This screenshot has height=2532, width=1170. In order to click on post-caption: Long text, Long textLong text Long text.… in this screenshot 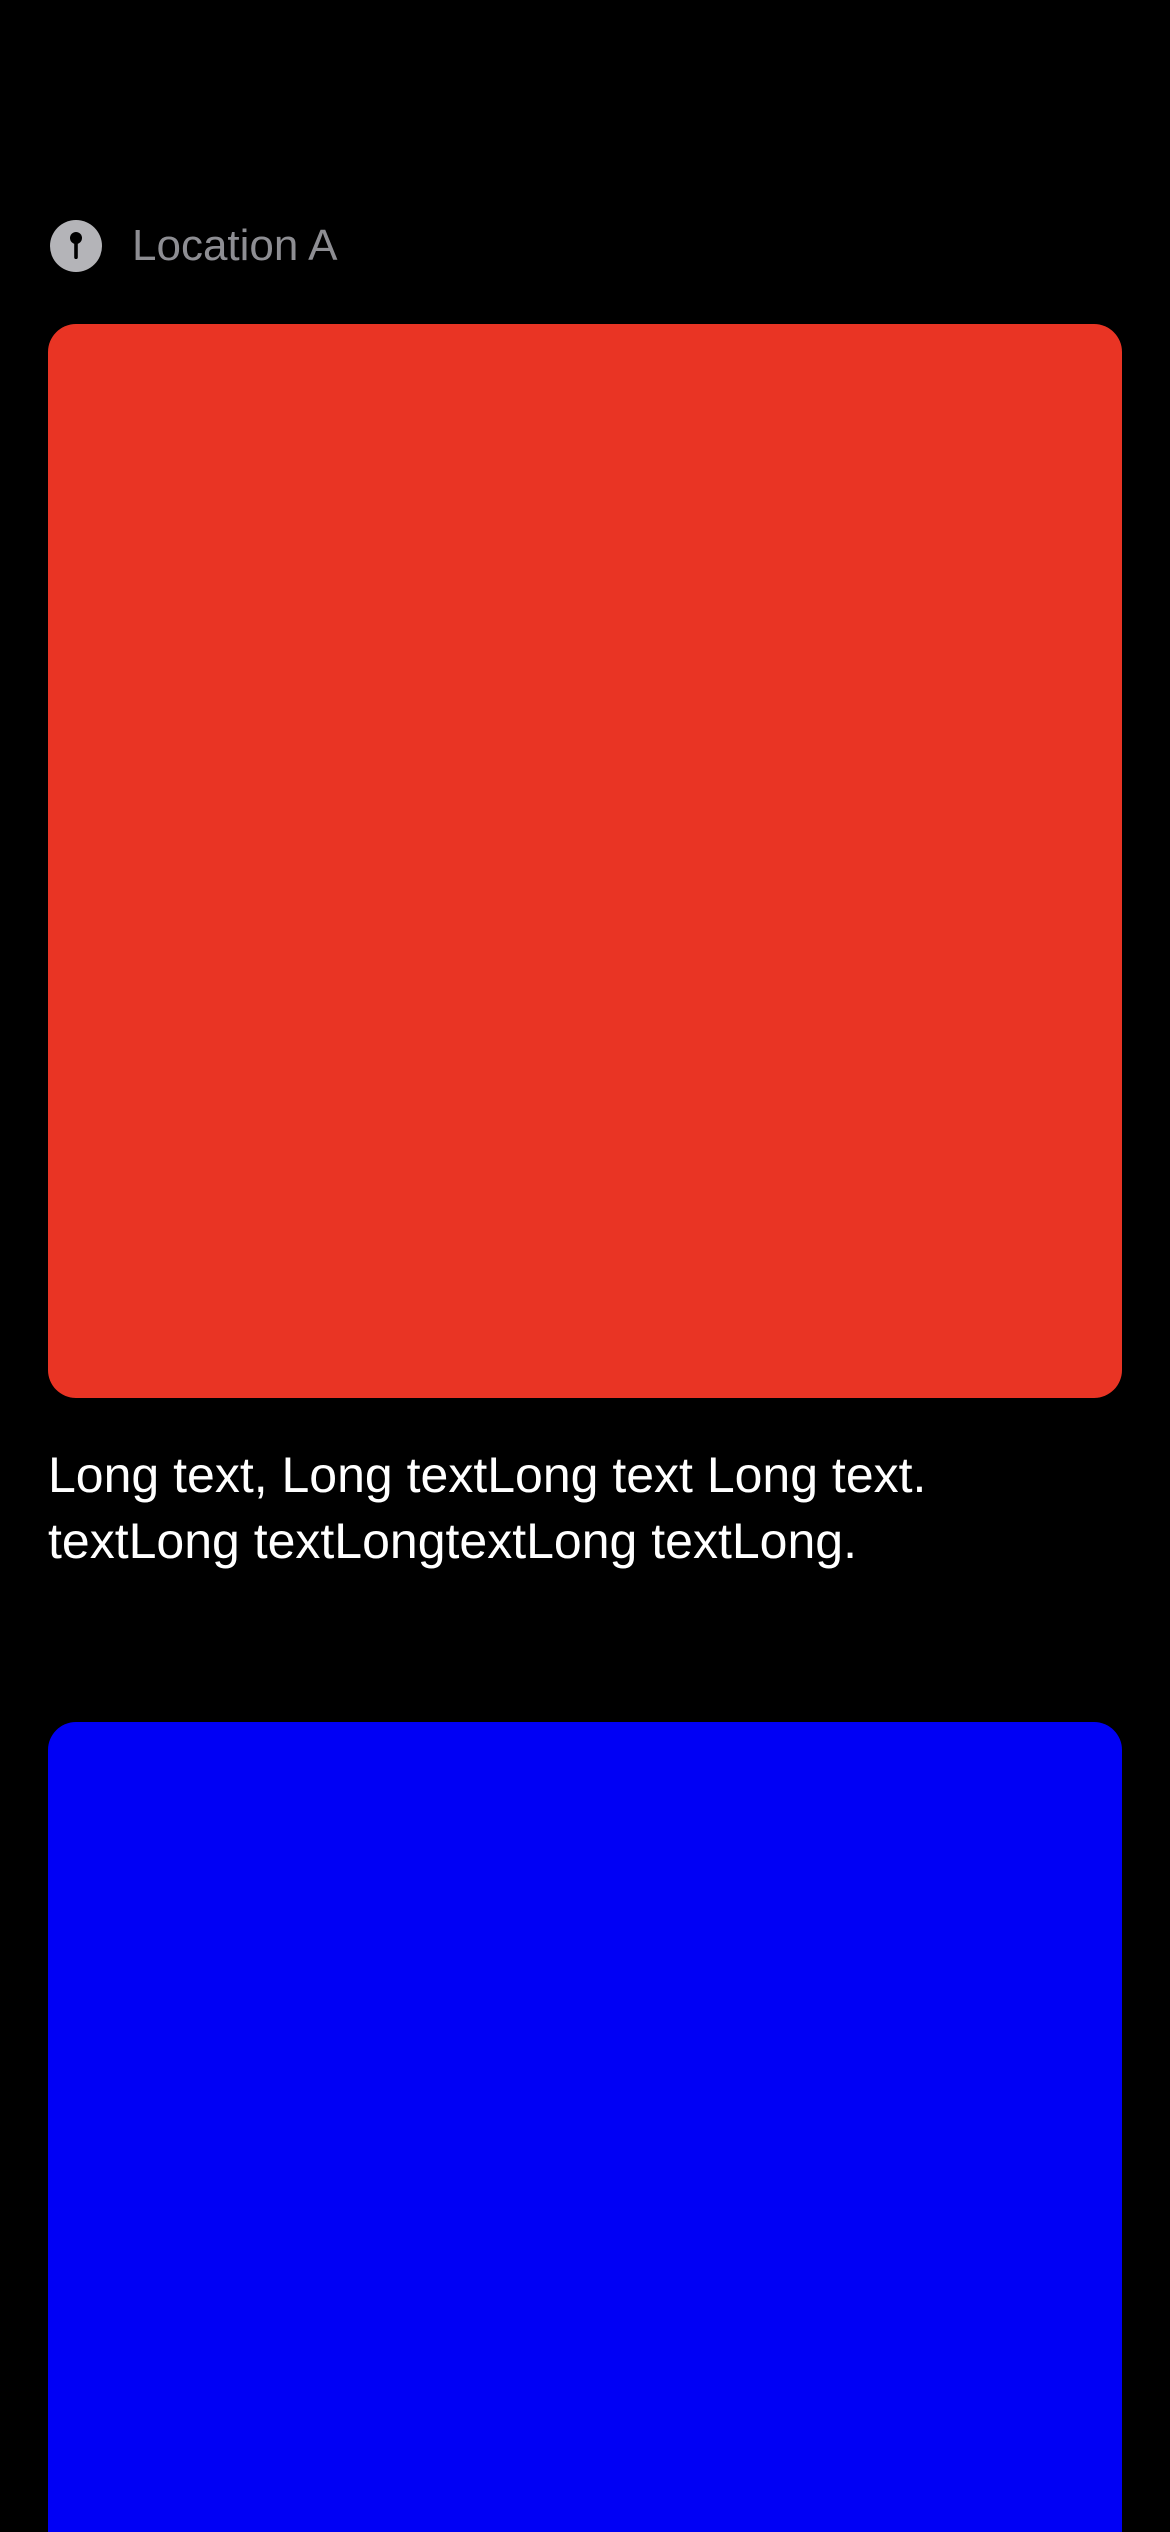, I will do `click(487, 1508)`.